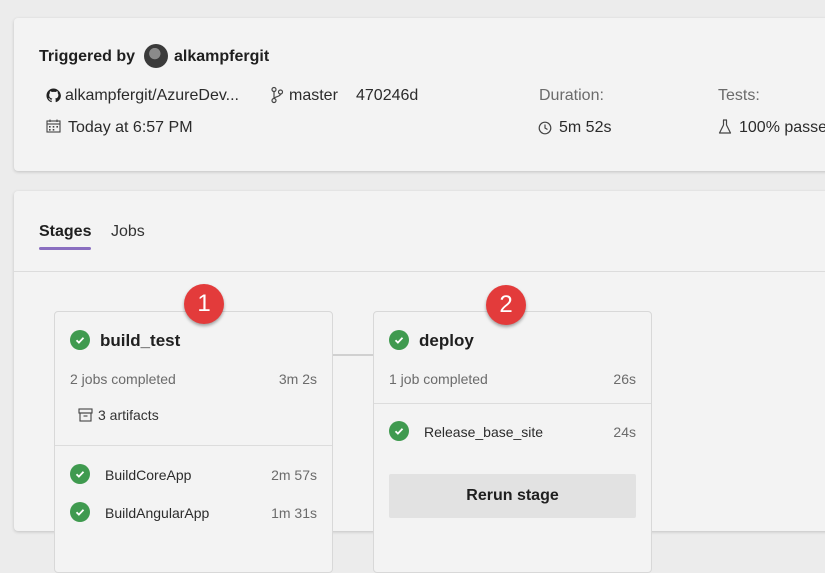 This screenshot has width=825, height=573. I want to click on tests-label: Tests:, so click(739, 95).